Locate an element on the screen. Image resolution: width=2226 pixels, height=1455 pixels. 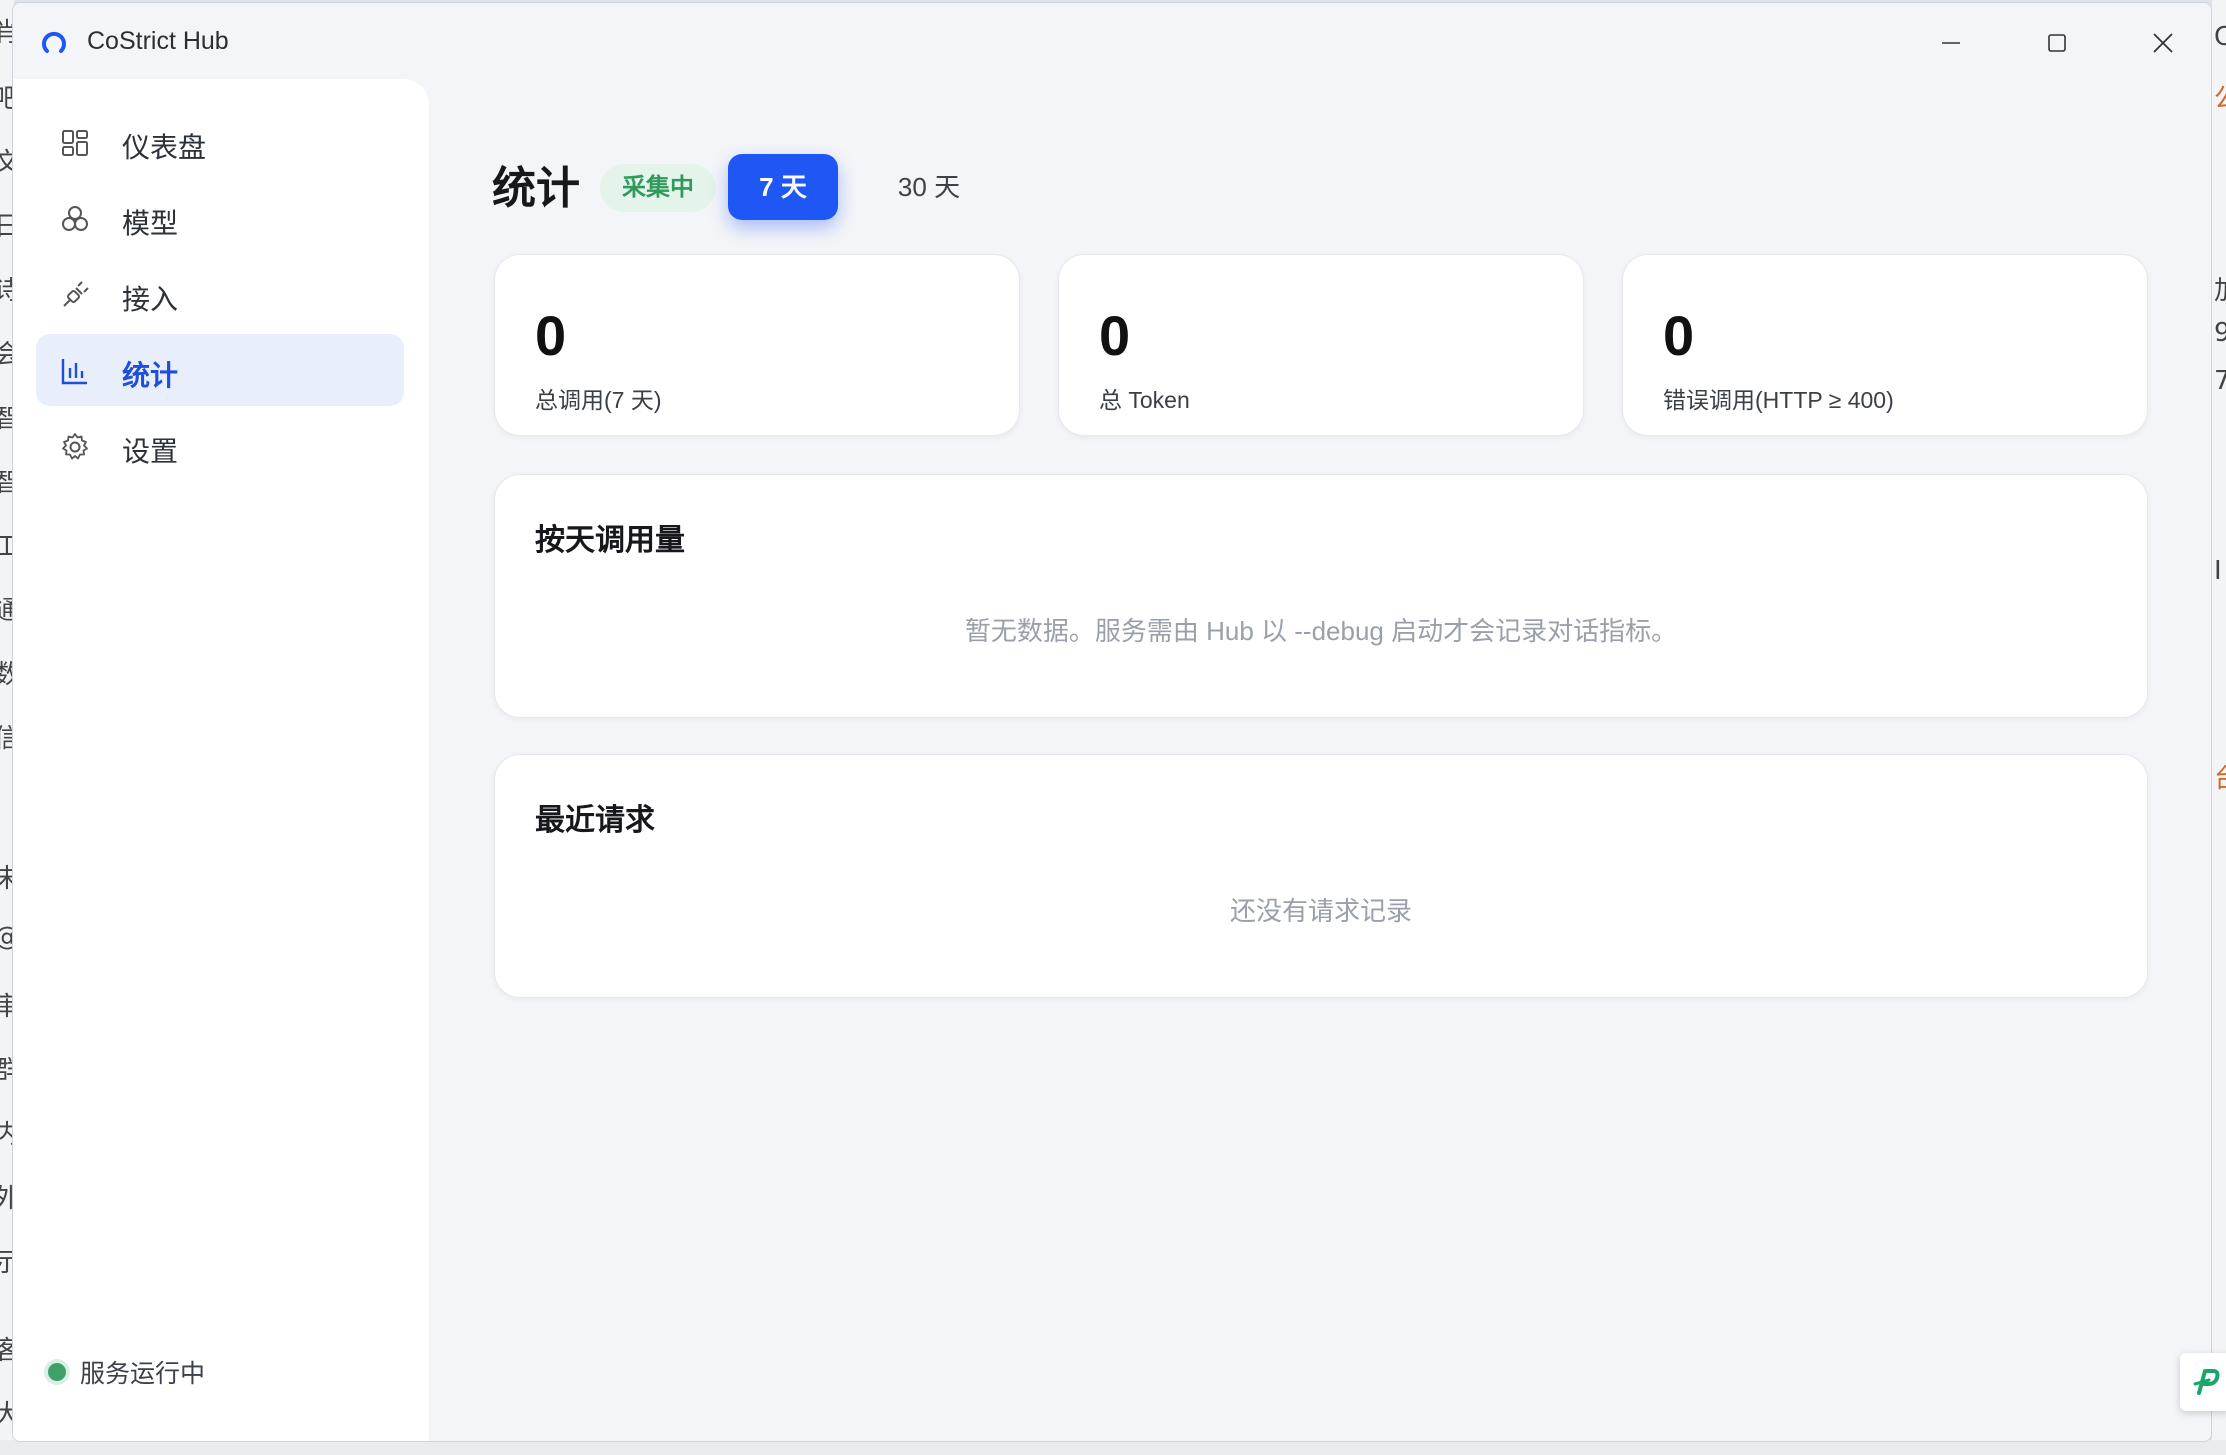
bar-chart-icon is located at coordinates (74, 372).